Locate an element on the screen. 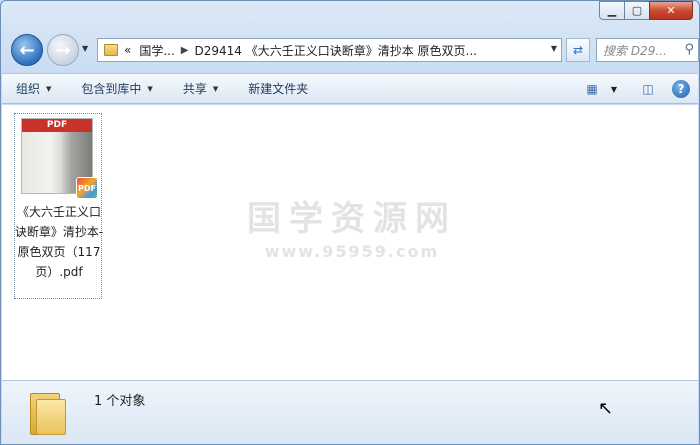 The image size is (700, 445). caption-buttons: ▁ ▢ ✕ is located at coordinates (646, 10).